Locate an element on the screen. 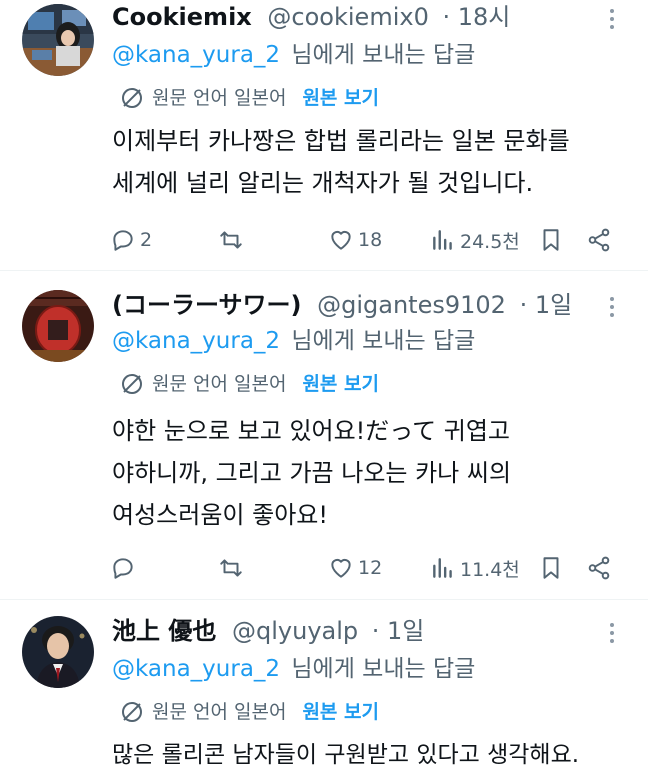 This screenshot has width=648, height=777. like-count: 12 is located at coordinates (370, 568).